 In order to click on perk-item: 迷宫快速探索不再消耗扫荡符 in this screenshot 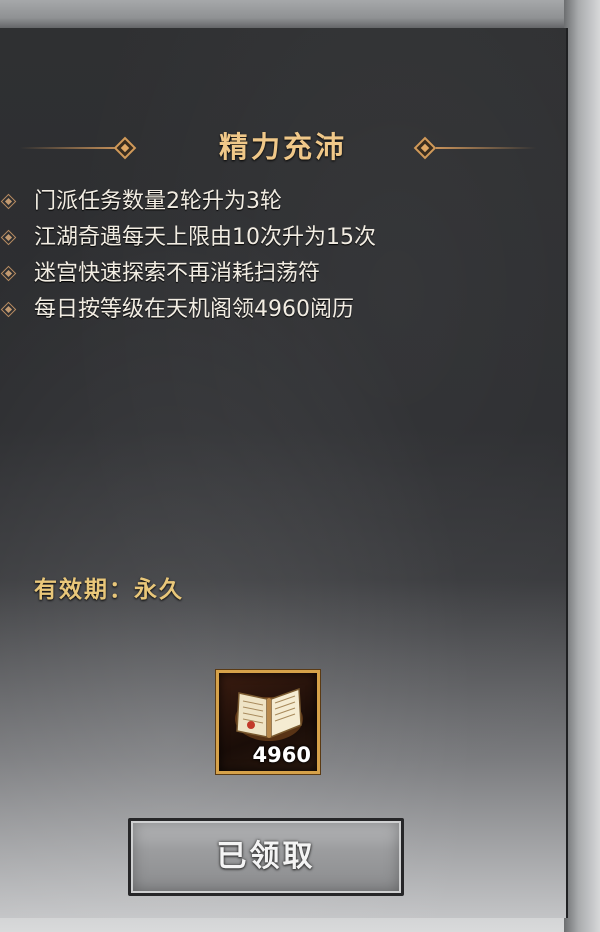, I will do `click(283, 274)`.